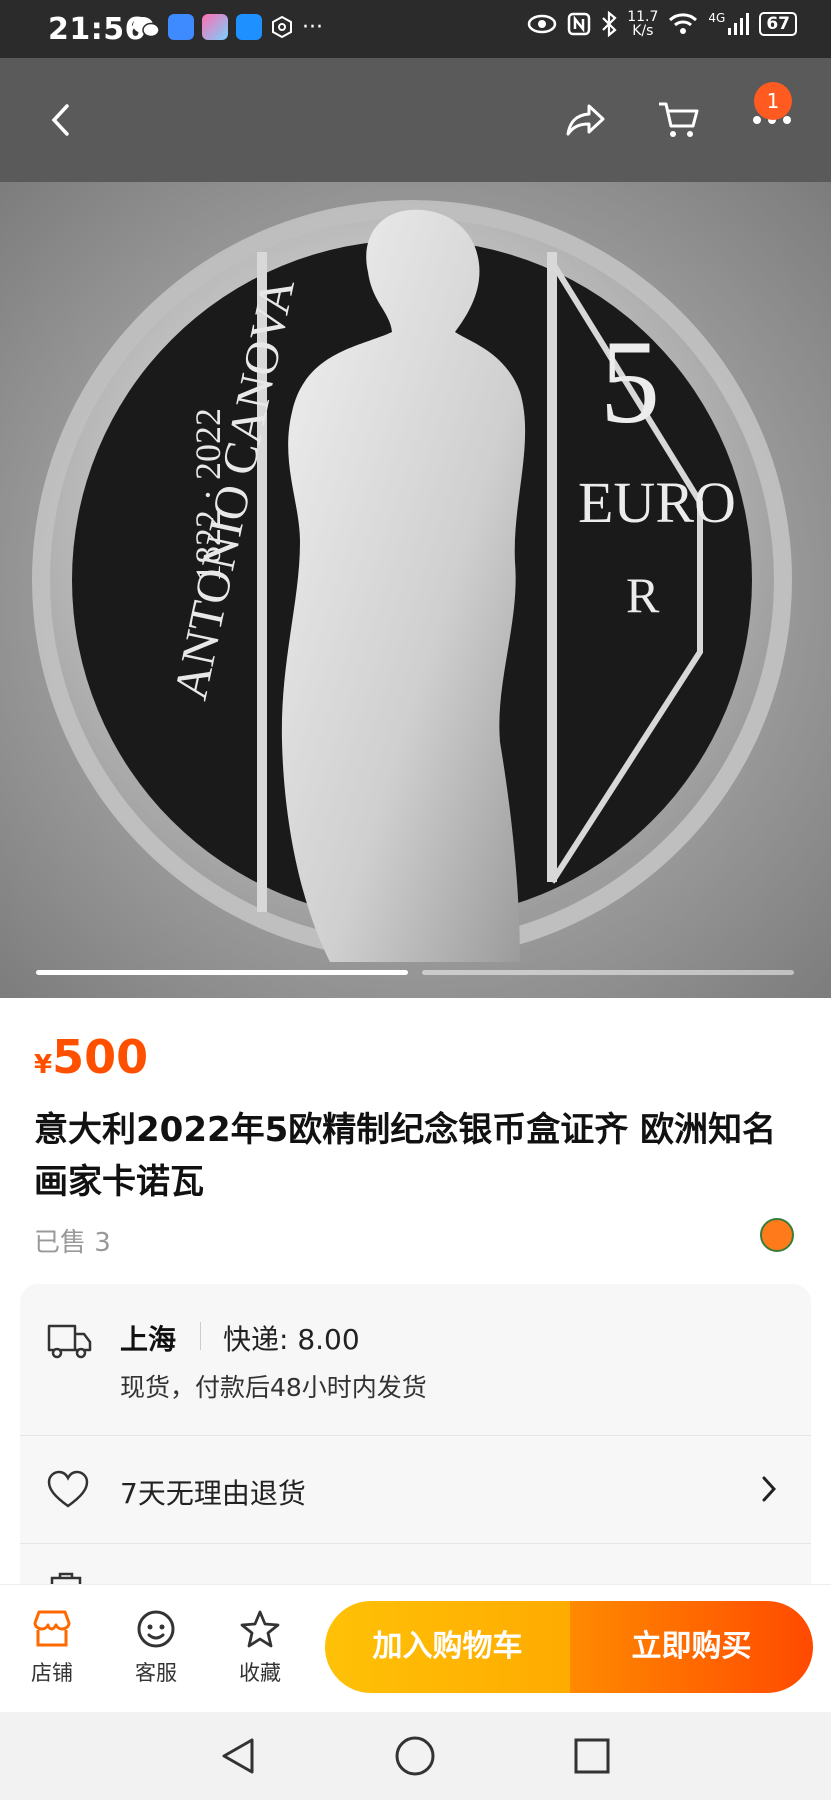 This screenshot has width=831, height=1800. What do you see at coordinates (608, 972) in the screenshot?
I see `image-indicator-inactive` at bounding box center [608, 972].